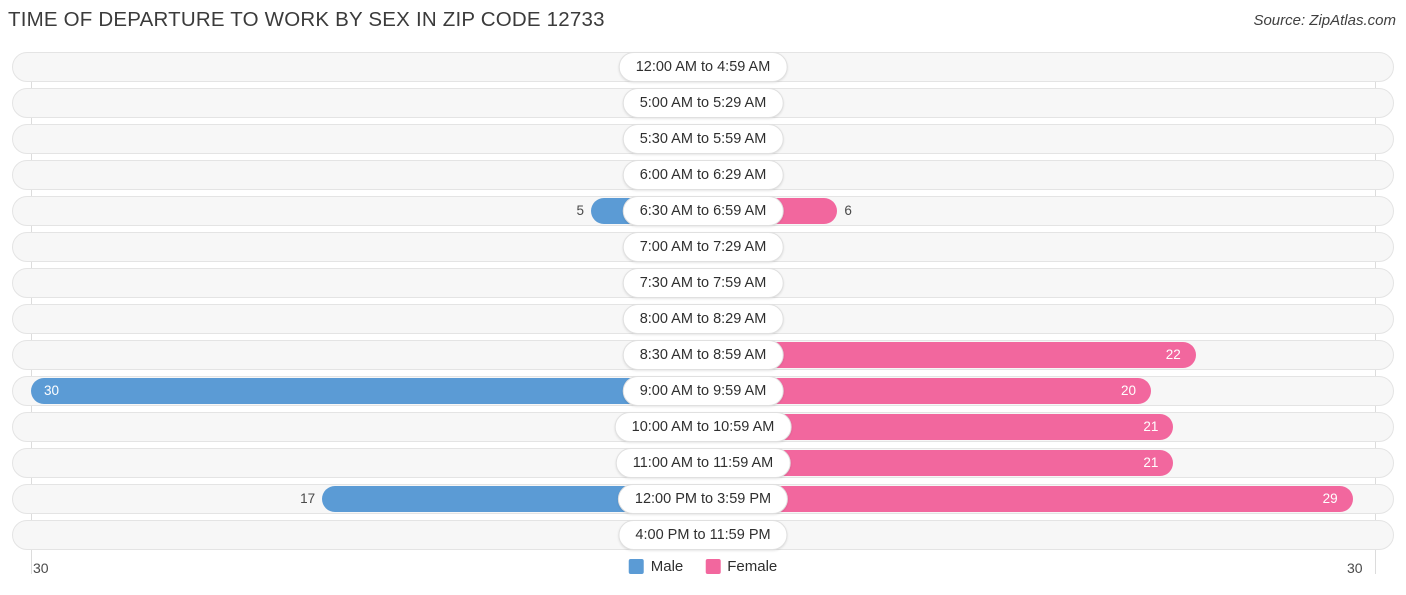 The image size is (1406, 595). I want to click on bar-row-inner: 0228:30 AM to 8:59 AM, so click(703, 355).